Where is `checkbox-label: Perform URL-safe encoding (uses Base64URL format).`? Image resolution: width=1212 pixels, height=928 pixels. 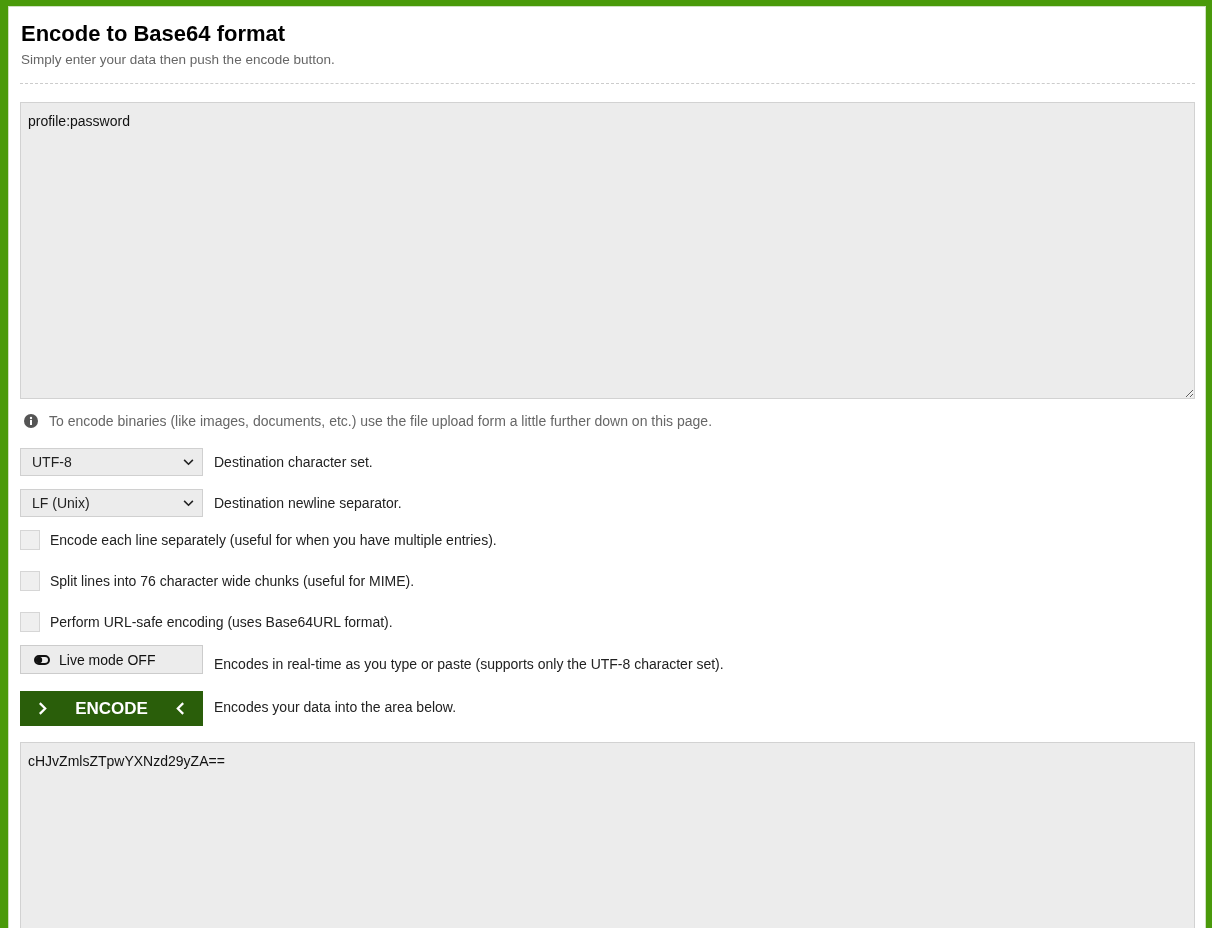 checkbox-label: Perform URL-safe encoding (uses Base64URL format). is located at coordinates (221, 622).